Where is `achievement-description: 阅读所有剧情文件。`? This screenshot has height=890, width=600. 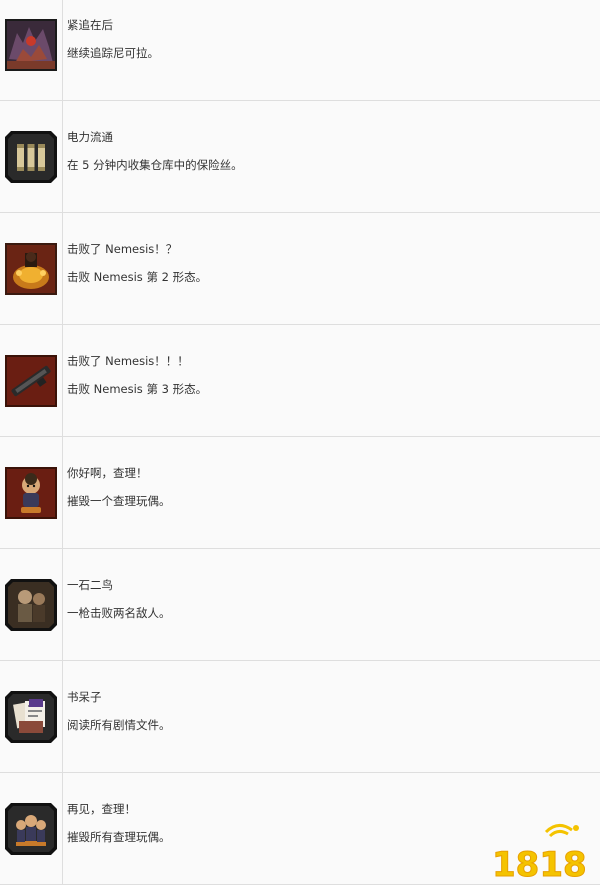 achievement-description: 阅读所有剧情文件。 is located at coordinates (119, 725).